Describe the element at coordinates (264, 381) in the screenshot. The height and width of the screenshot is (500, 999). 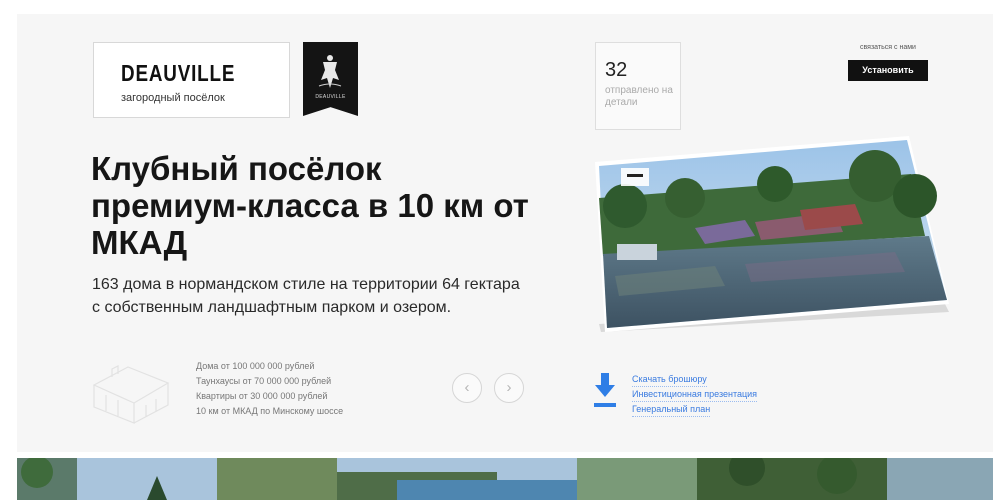
I see `fact-item: Таунхаусы от 70 000 000 рублей` at that location.